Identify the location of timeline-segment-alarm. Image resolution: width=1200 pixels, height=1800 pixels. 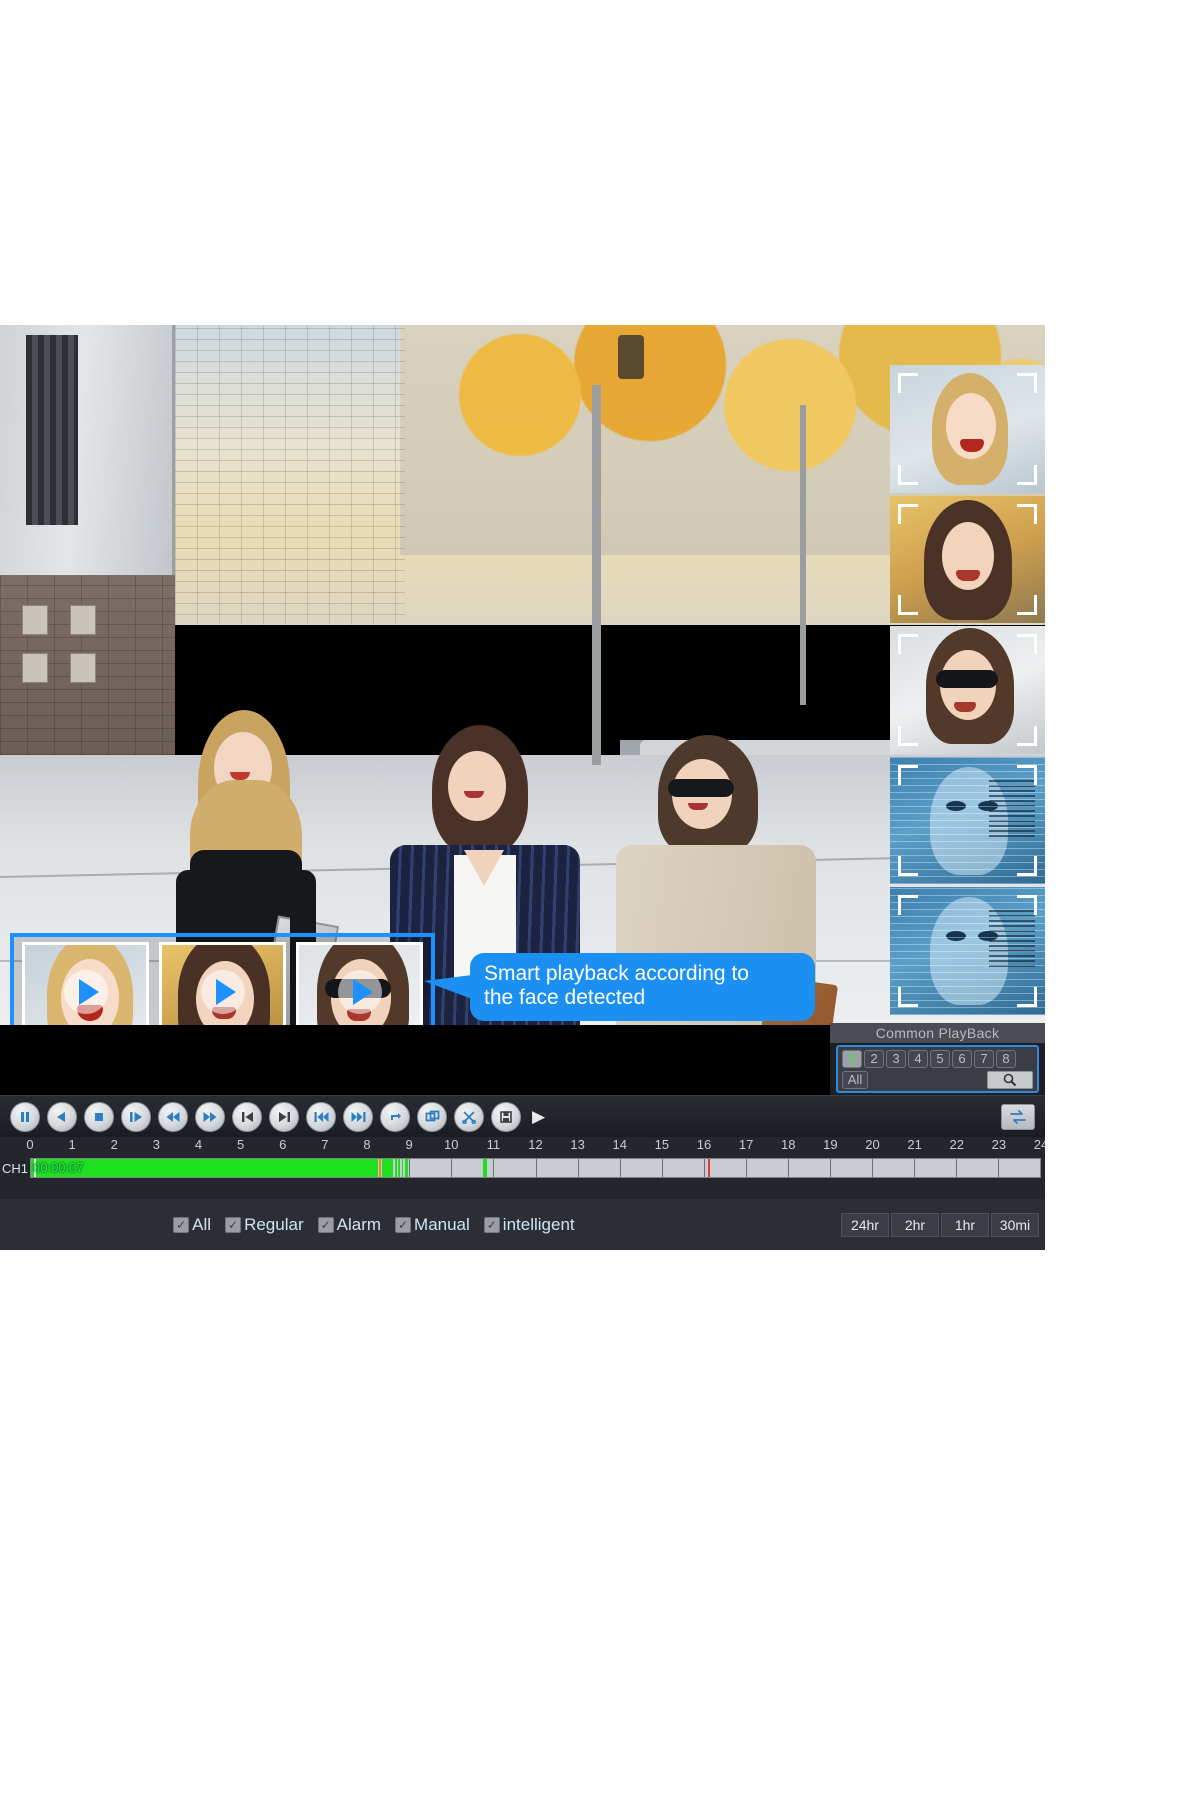
(380, 1168).